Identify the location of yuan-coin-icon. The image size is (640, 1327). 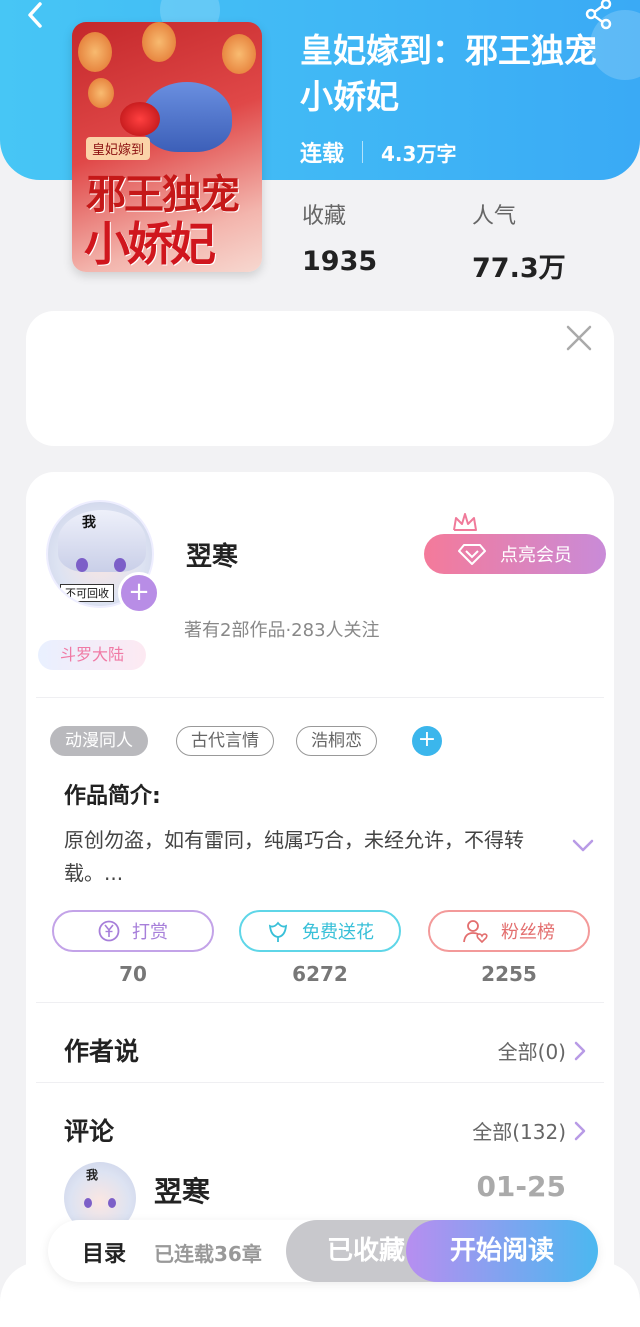
(109, 931).